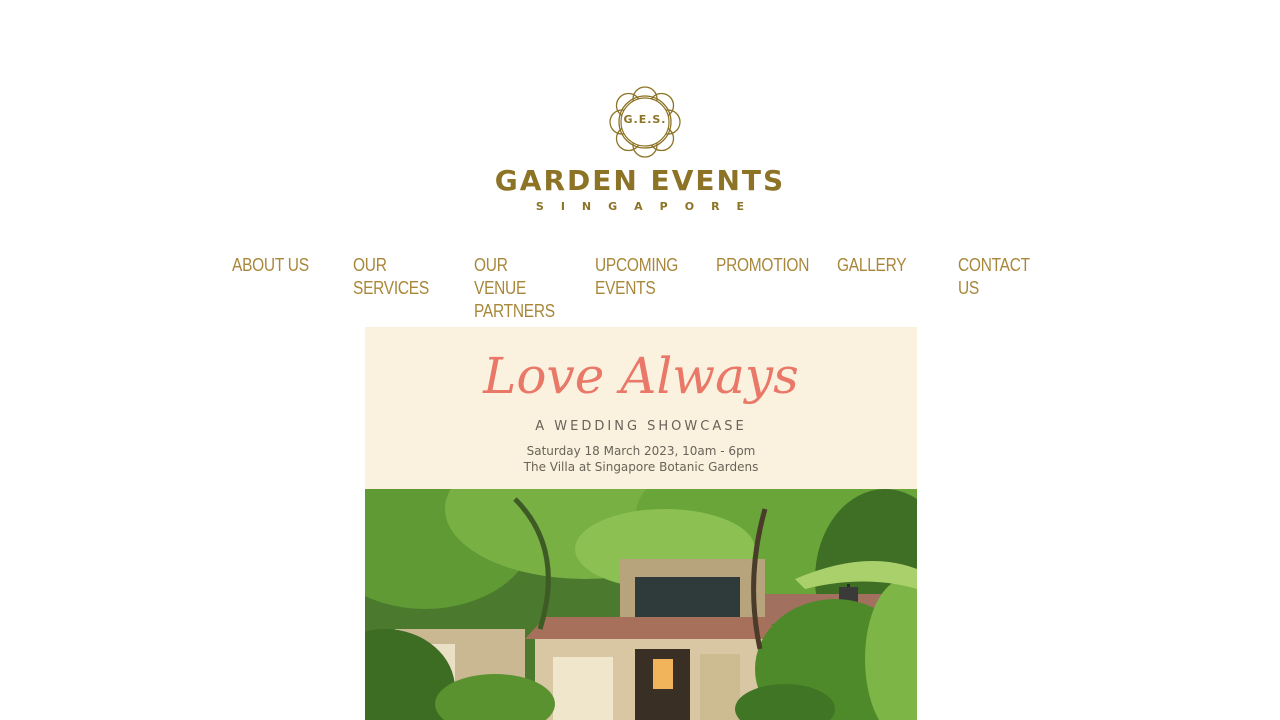  What do you see at coordinates (641, 604) in the screenshot?
I see `villa-garden-photo` at bounding box center [641, 604].